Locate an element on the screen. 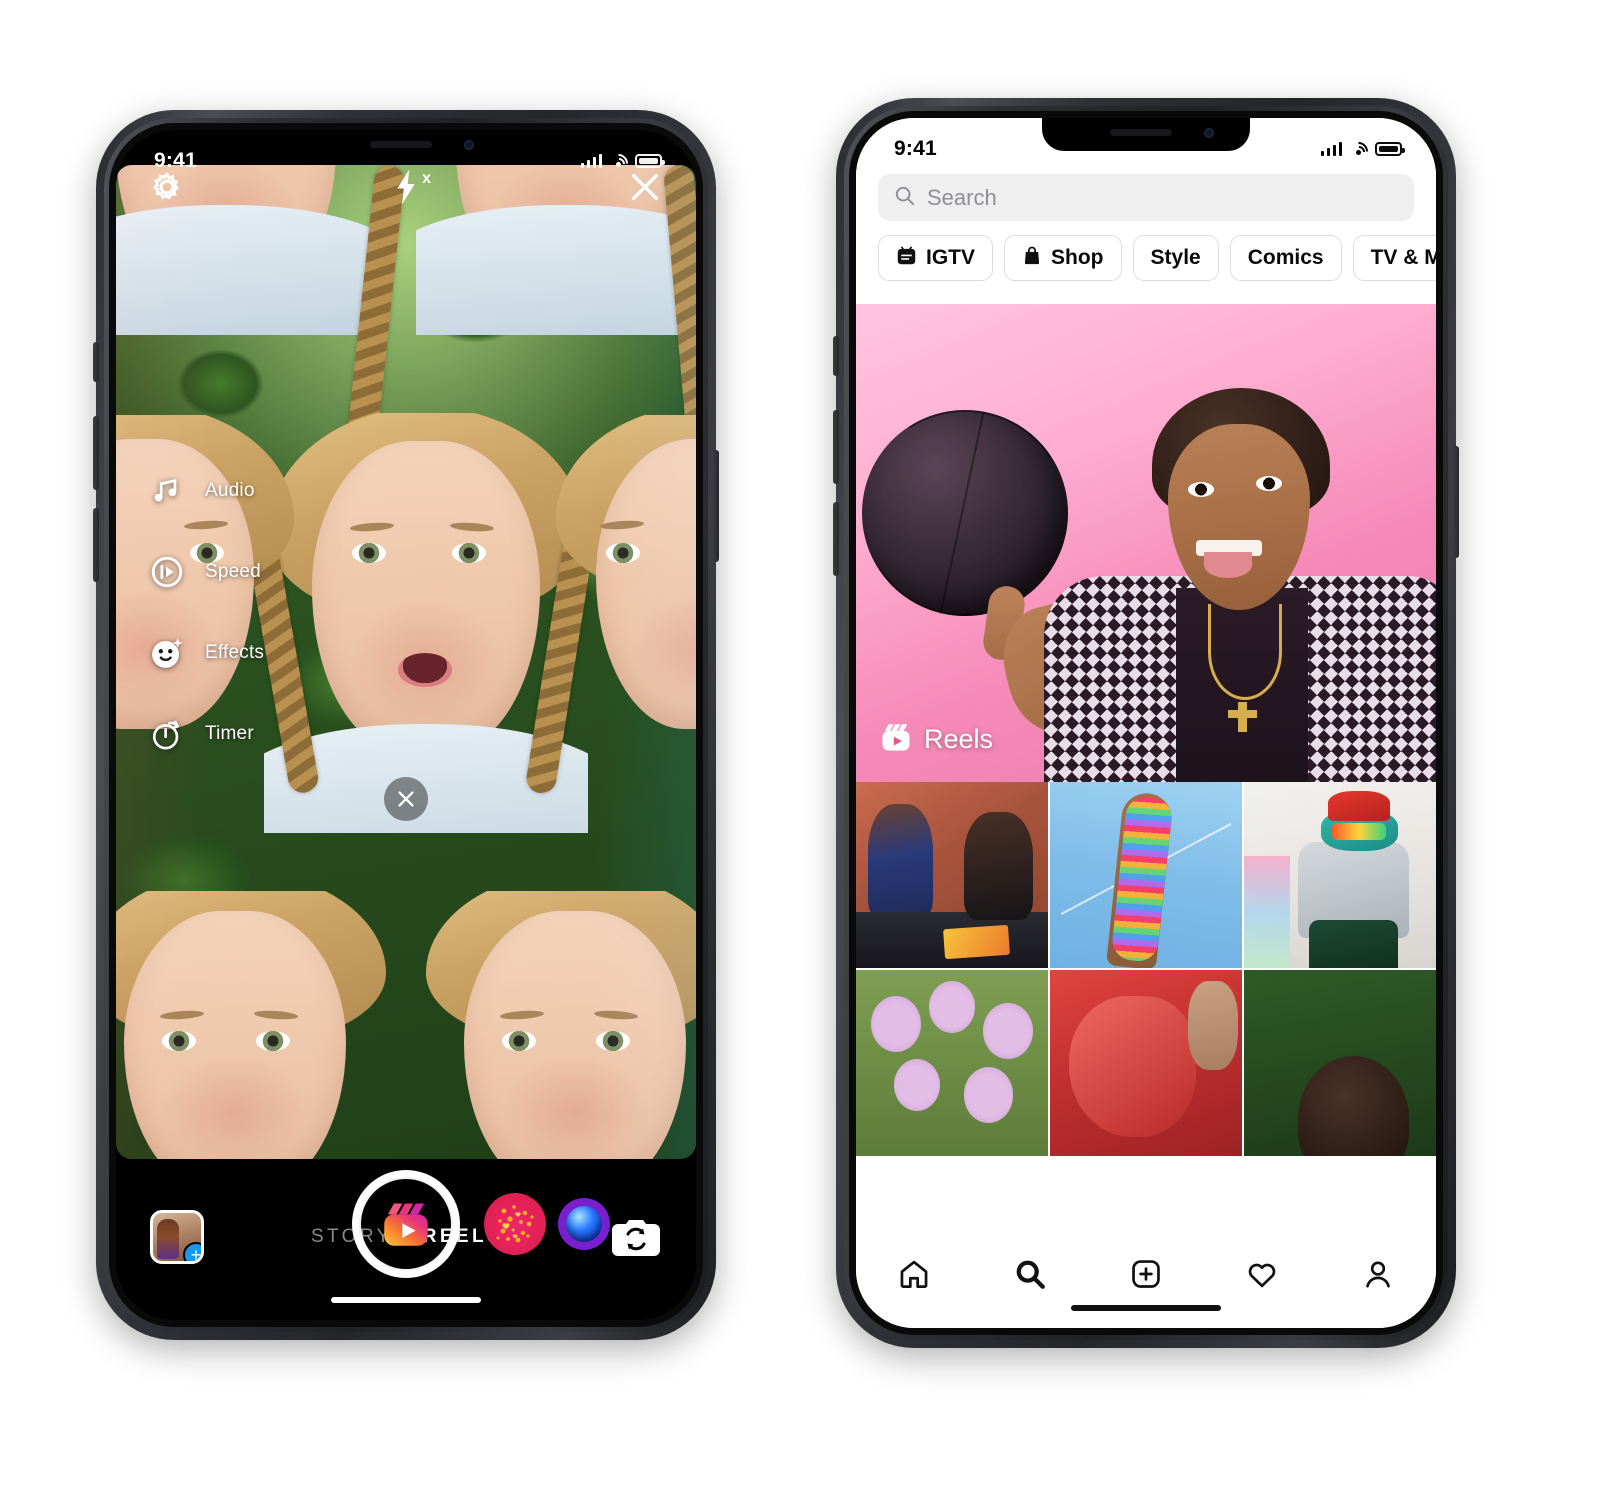 This screenshot has width=1600, height=1491. chip-style: Style is located at coordinates (1175, 258).